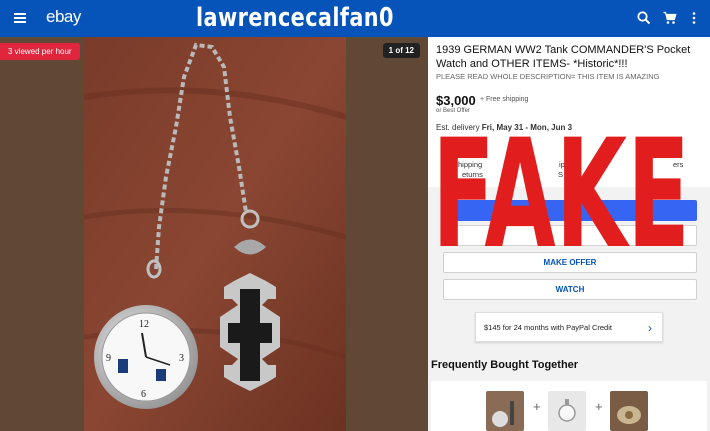 The image size is (710, 431). What do you see at coordinates (453, 111) in the screenshot?
I see `best-offer-label: or Best Offer` at bounding box center [453, 111].